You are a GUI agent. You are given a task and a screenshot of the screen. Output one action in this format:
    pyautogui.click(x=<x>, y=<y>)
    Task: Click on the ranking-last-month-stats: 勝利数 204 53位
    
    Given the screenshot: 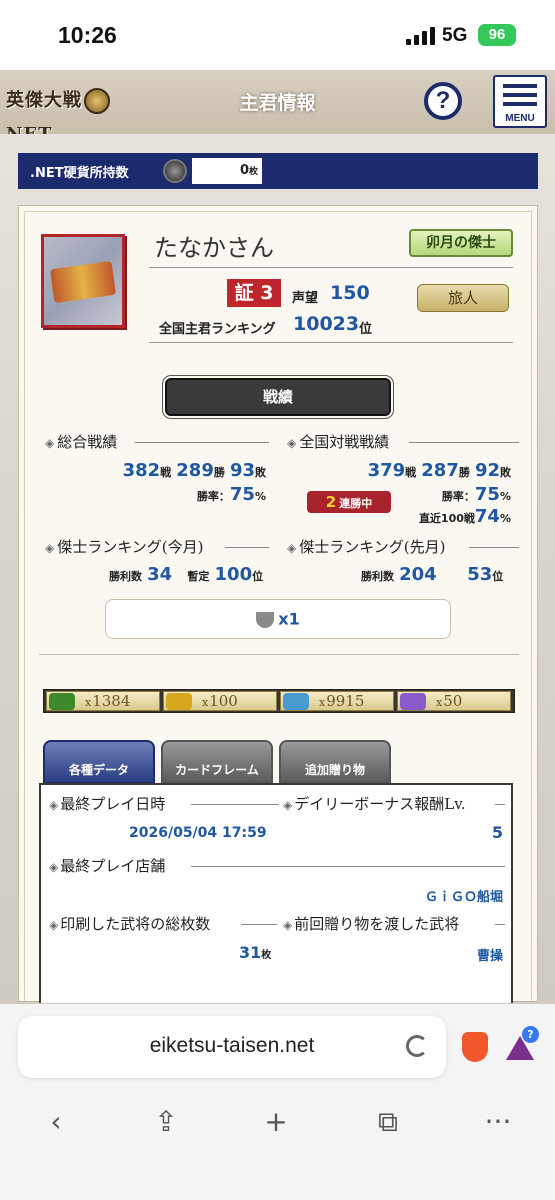 What is the action you would take?
    pyautogui.click(x=432, y=574)
    